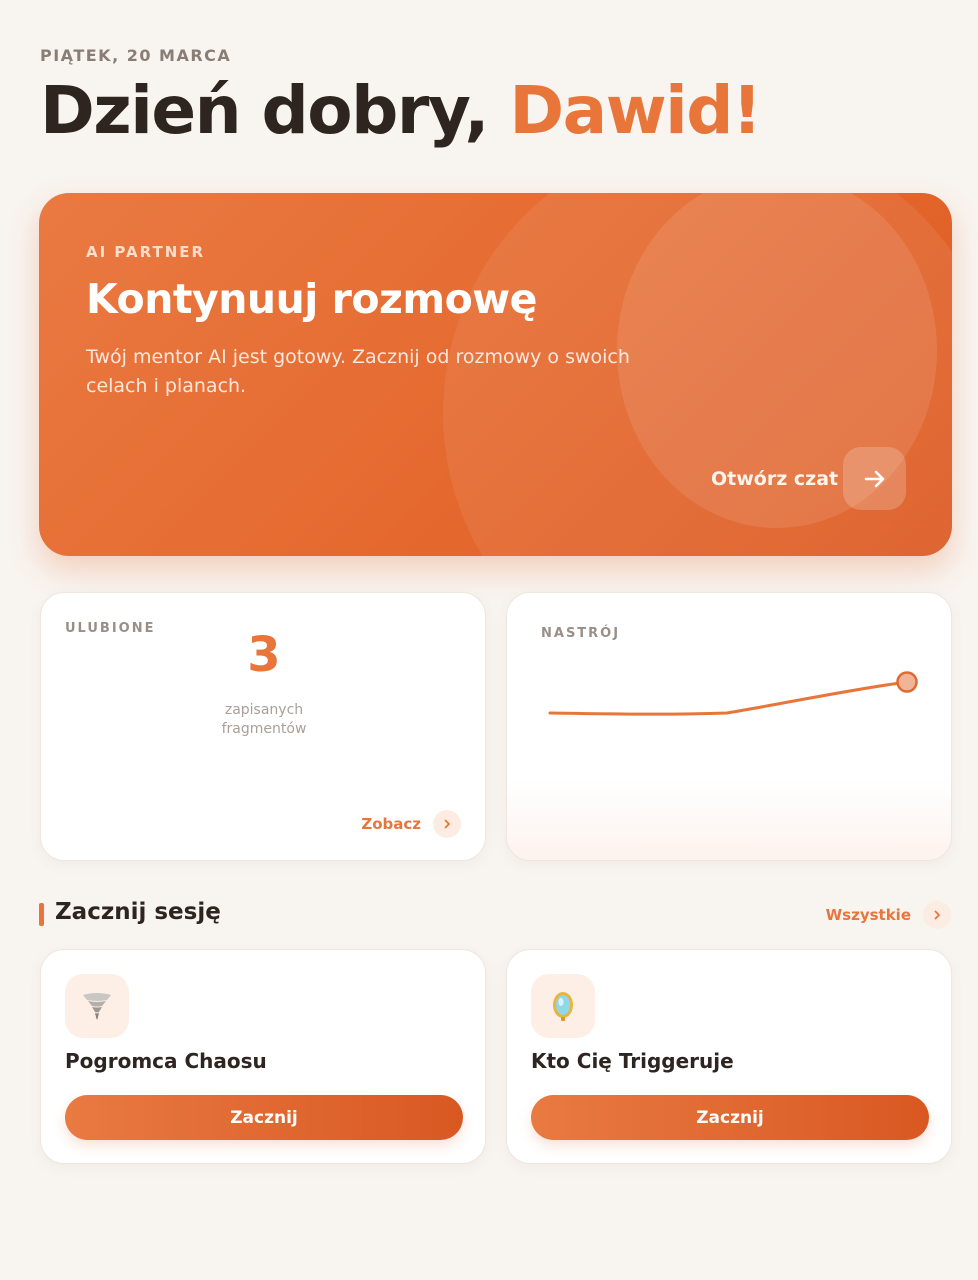  I want to click on mood-latest-point, so click(907, 682).